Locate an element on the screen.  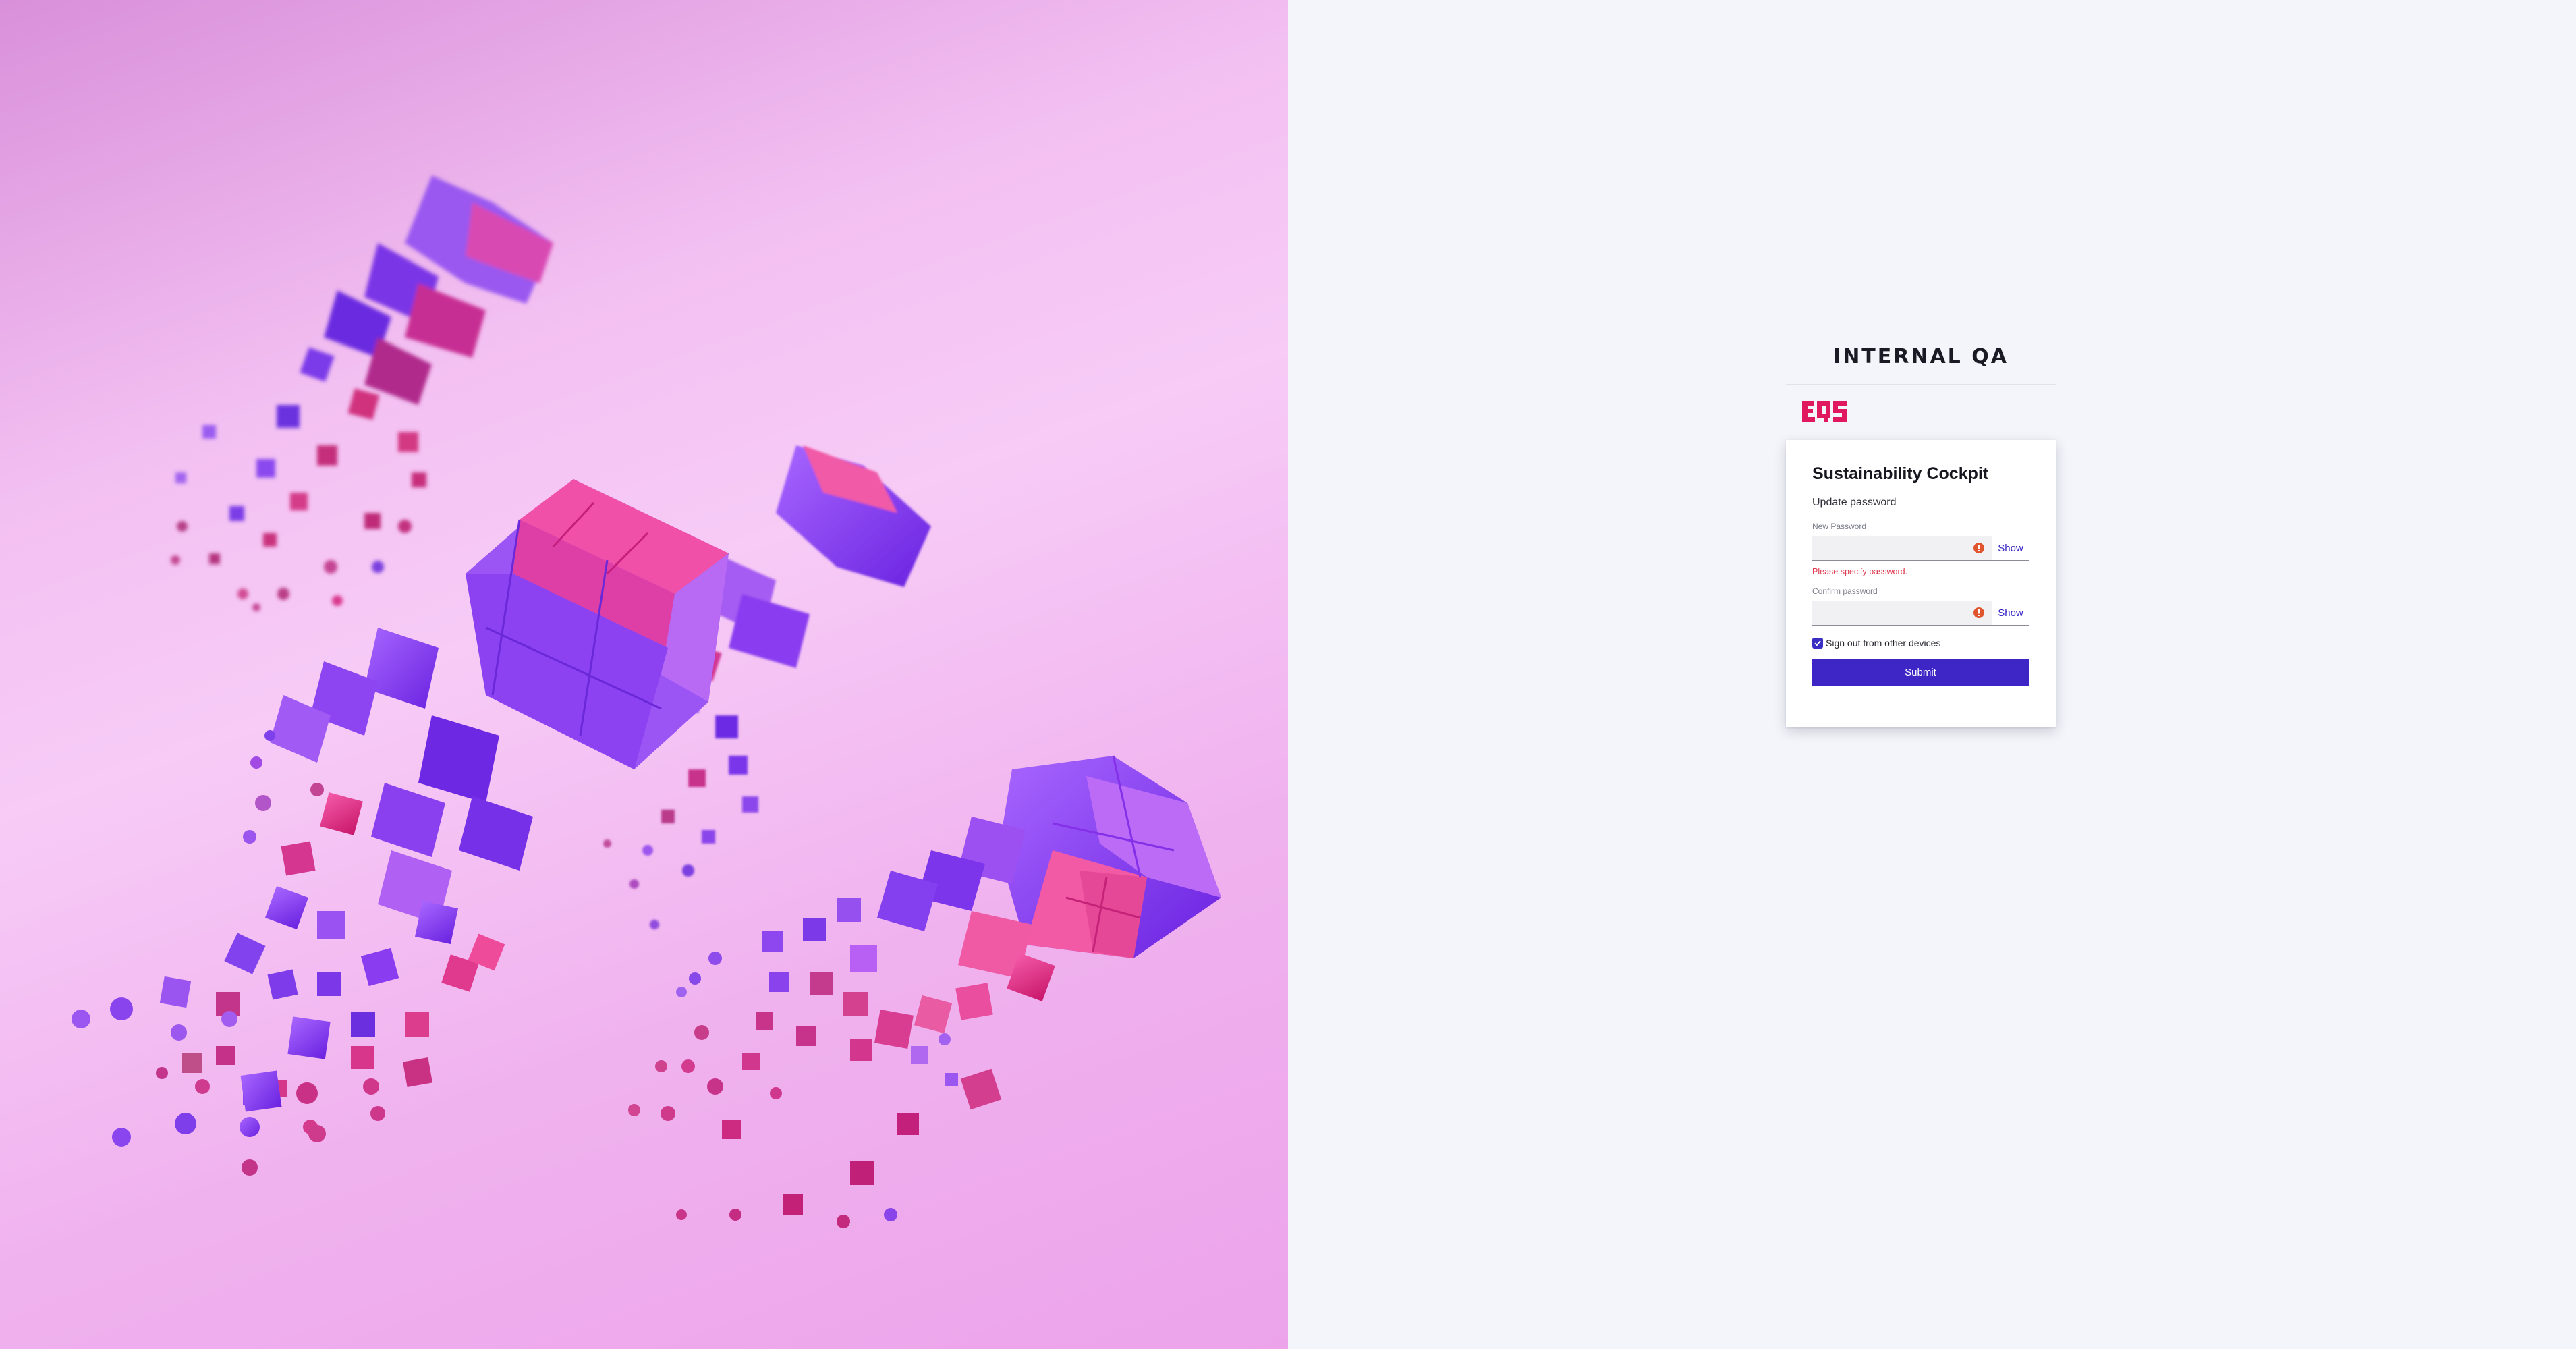
app-title: Sustainability Cockpit is located at coordinates (1900, 473).